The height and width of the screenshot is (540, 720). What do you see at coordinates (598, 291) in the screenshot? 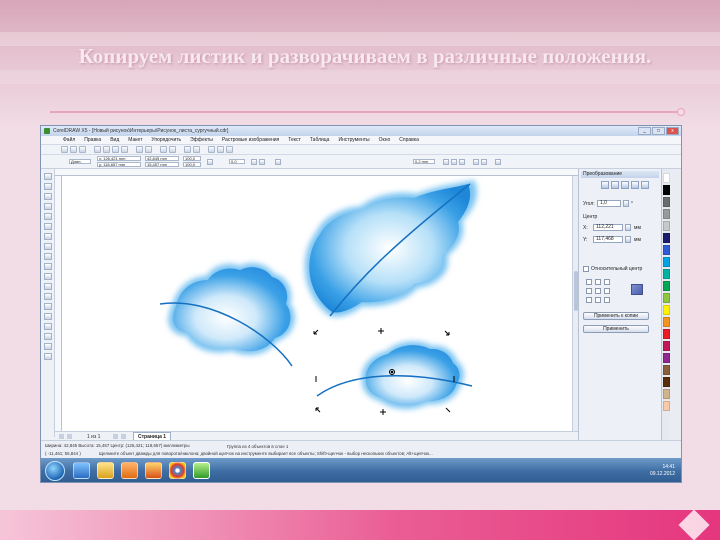
I see `anchor-center` at bounding box center [598, 291].